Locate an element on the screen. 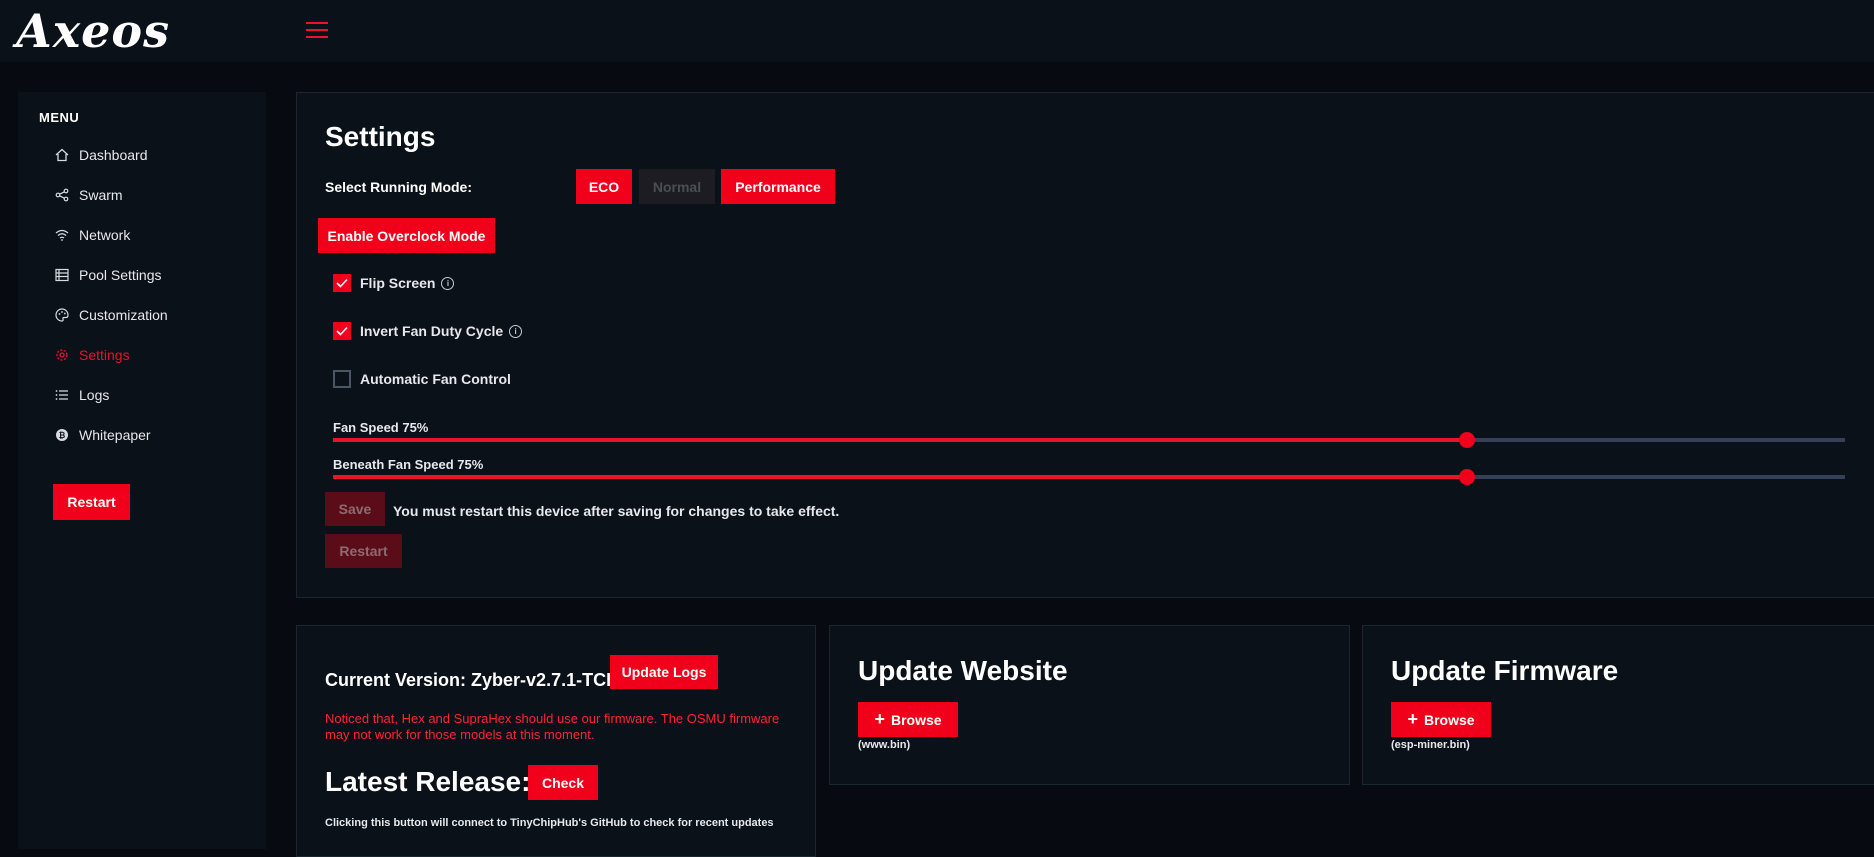 The height and width of the screenshot is (857, 1874). sidebar-restart-button: Restart is located at coordinates (91, 502).